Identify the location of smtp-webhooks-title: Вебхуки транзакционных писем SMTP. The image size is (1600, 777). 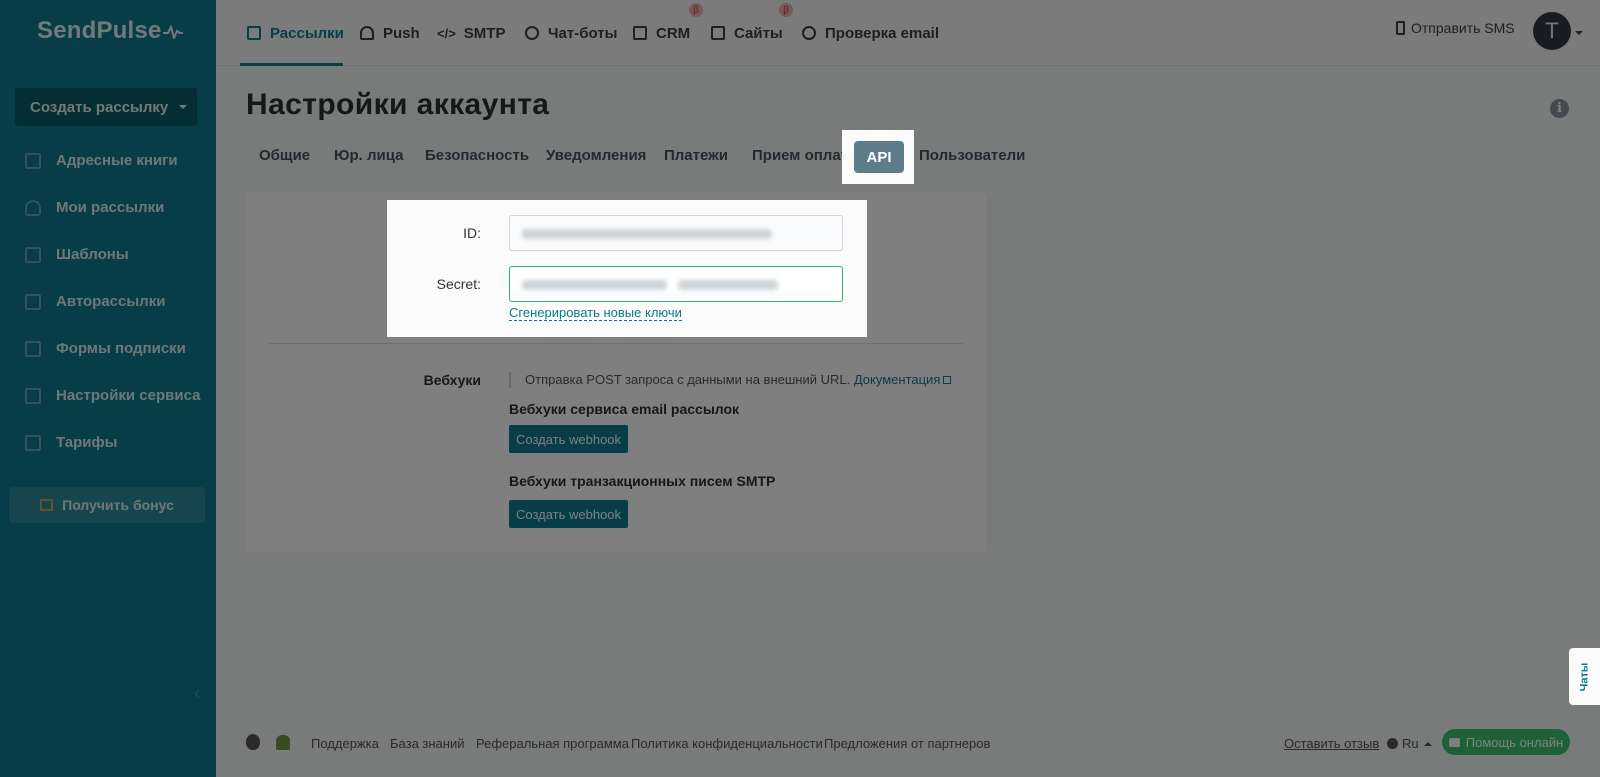
(642, 481).